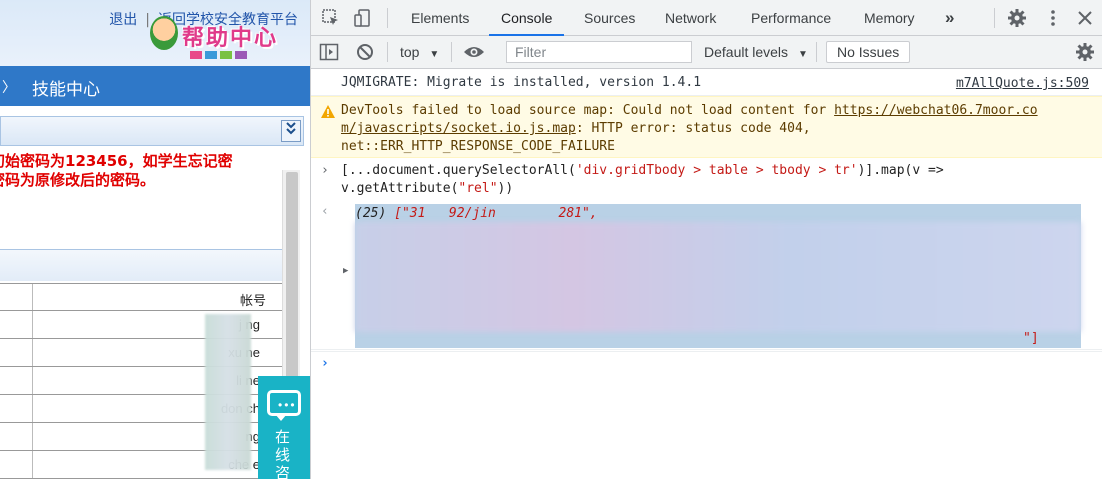 The height and width of the screenshot is (479, 1102). I want to click on tab-console: Console, so click(527, 18).